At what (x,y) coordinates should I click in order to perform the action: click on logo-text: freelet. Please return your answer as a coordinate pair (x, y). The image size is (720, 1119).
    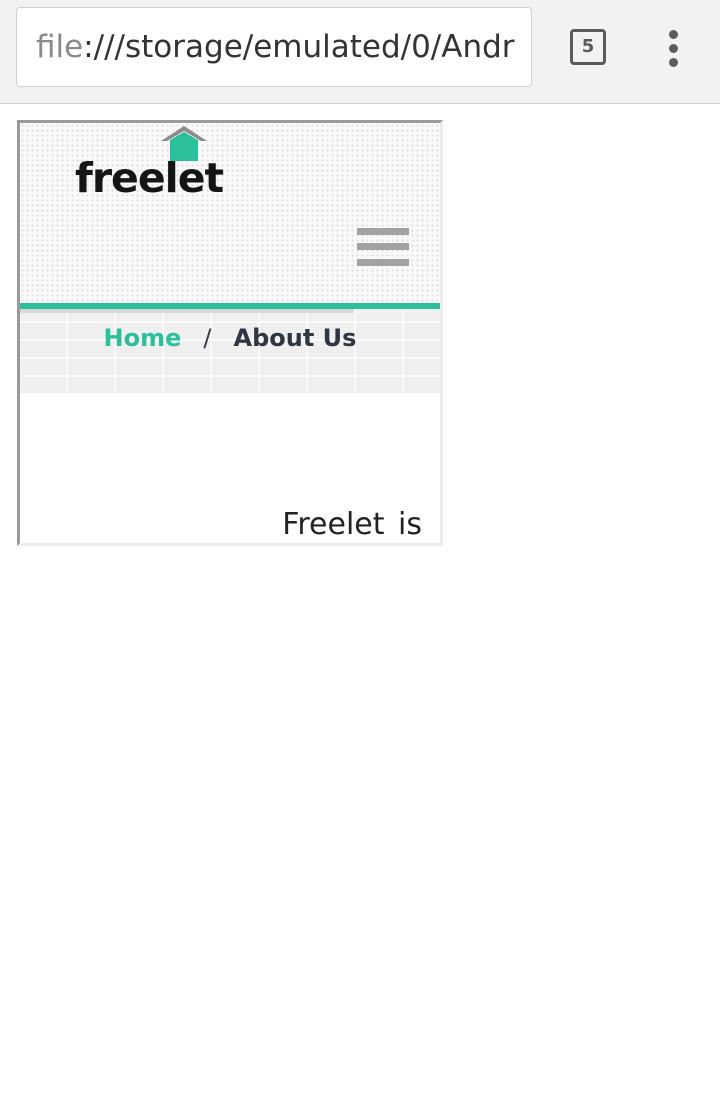
    Looking at the image, I should click on (149, 178).